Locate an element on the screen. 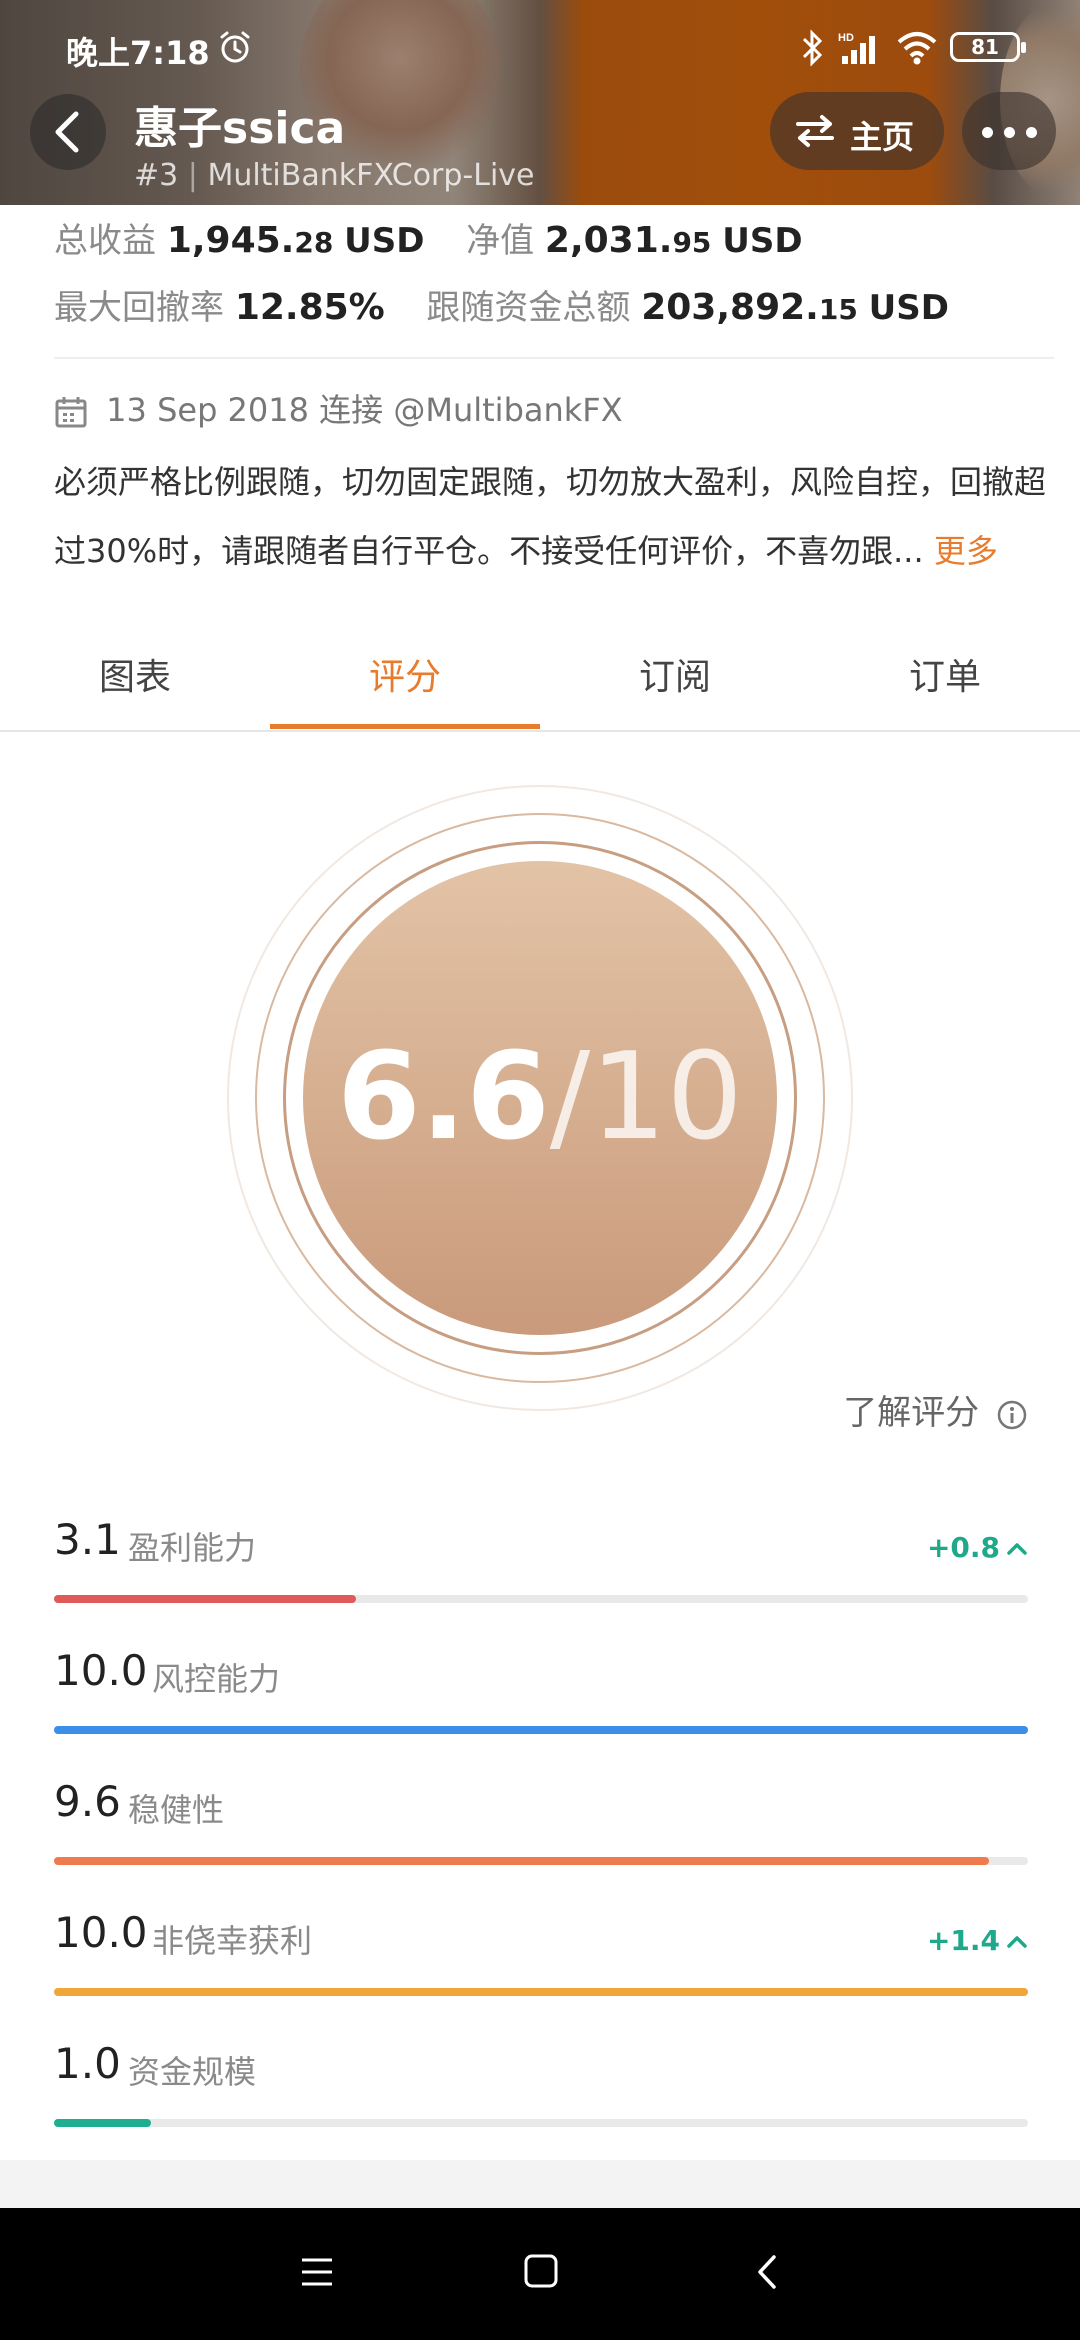 The image size is (1080, 2340). score-denominator: /10 is located at coordinates (646, 1097).